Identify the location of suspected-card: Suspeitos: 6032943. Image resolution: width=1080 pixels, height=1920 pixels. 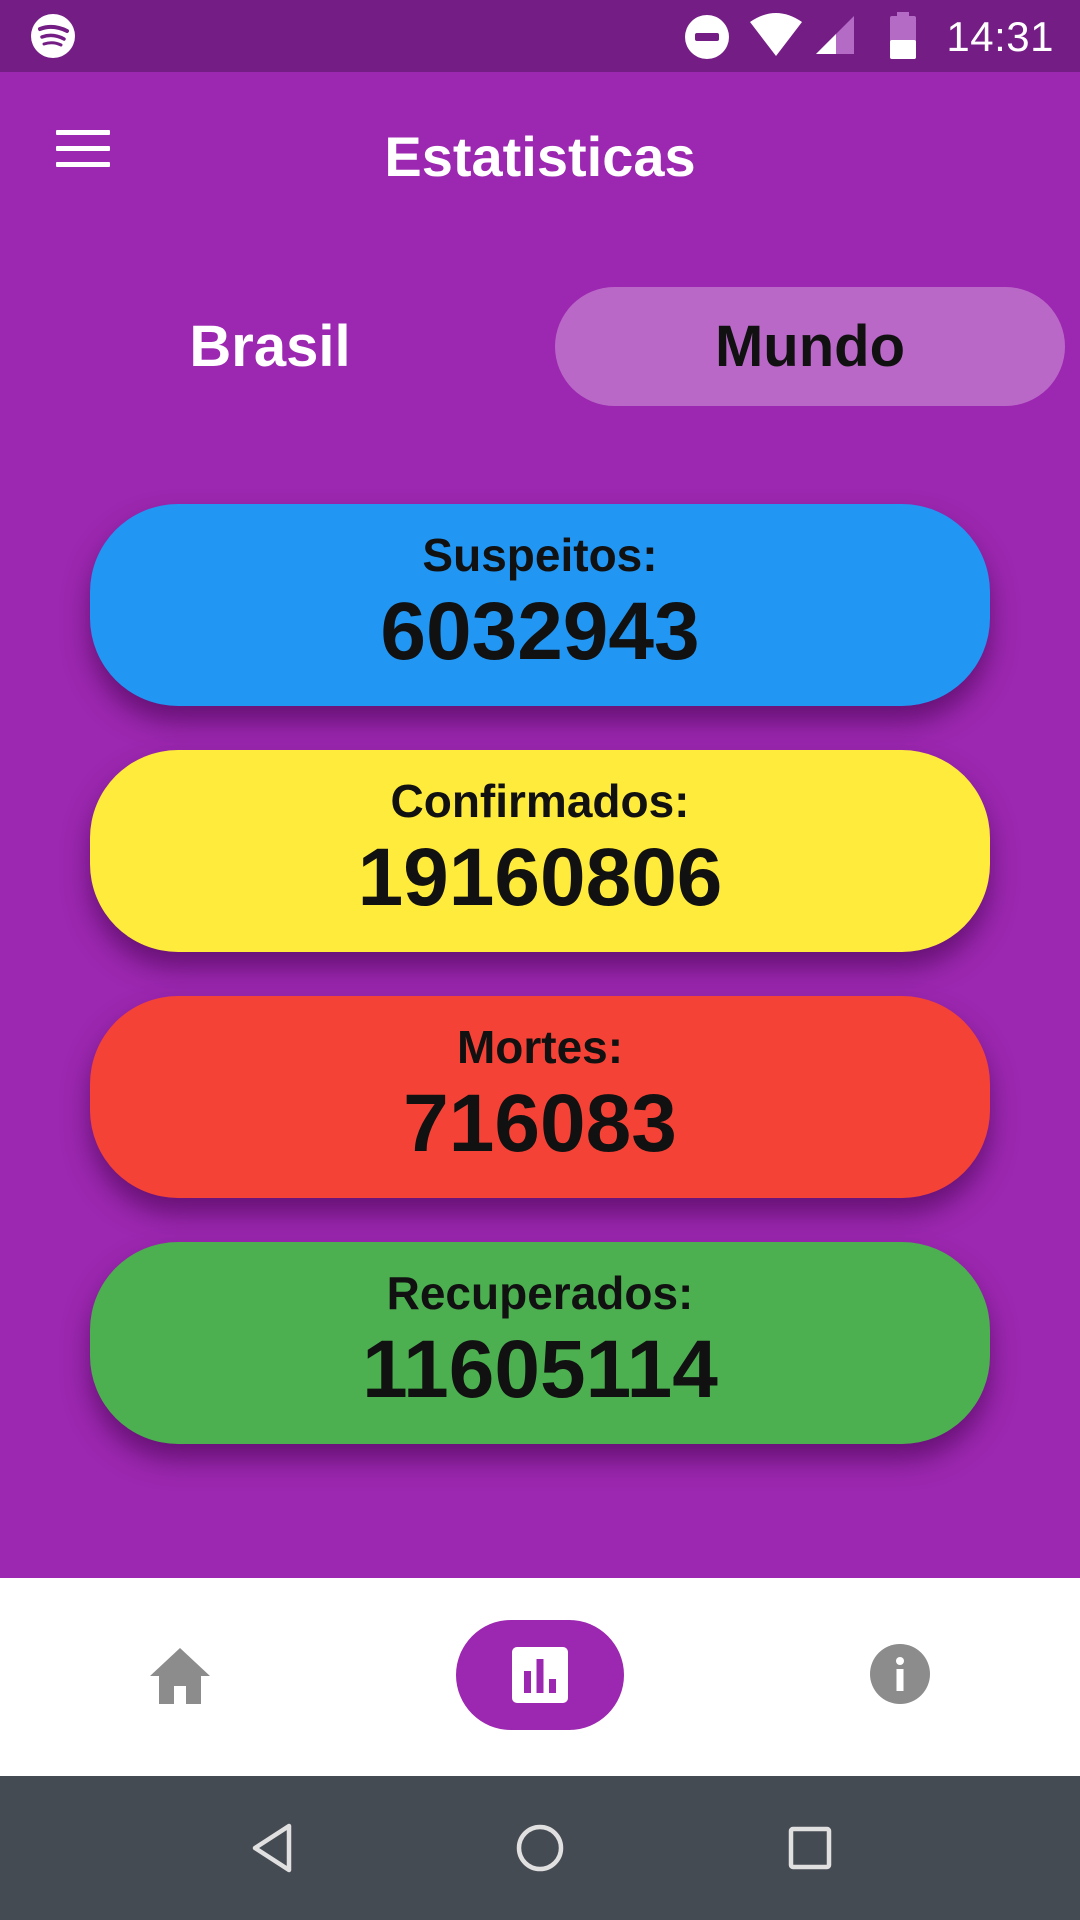
(540, 605).